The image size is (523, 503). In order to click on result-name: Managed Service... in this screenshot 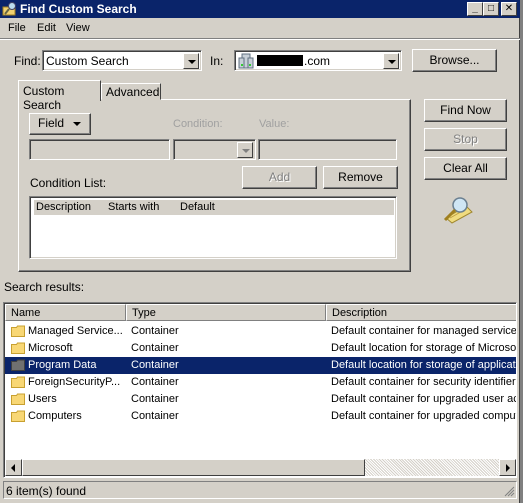, I will do `click(75, 331)`.